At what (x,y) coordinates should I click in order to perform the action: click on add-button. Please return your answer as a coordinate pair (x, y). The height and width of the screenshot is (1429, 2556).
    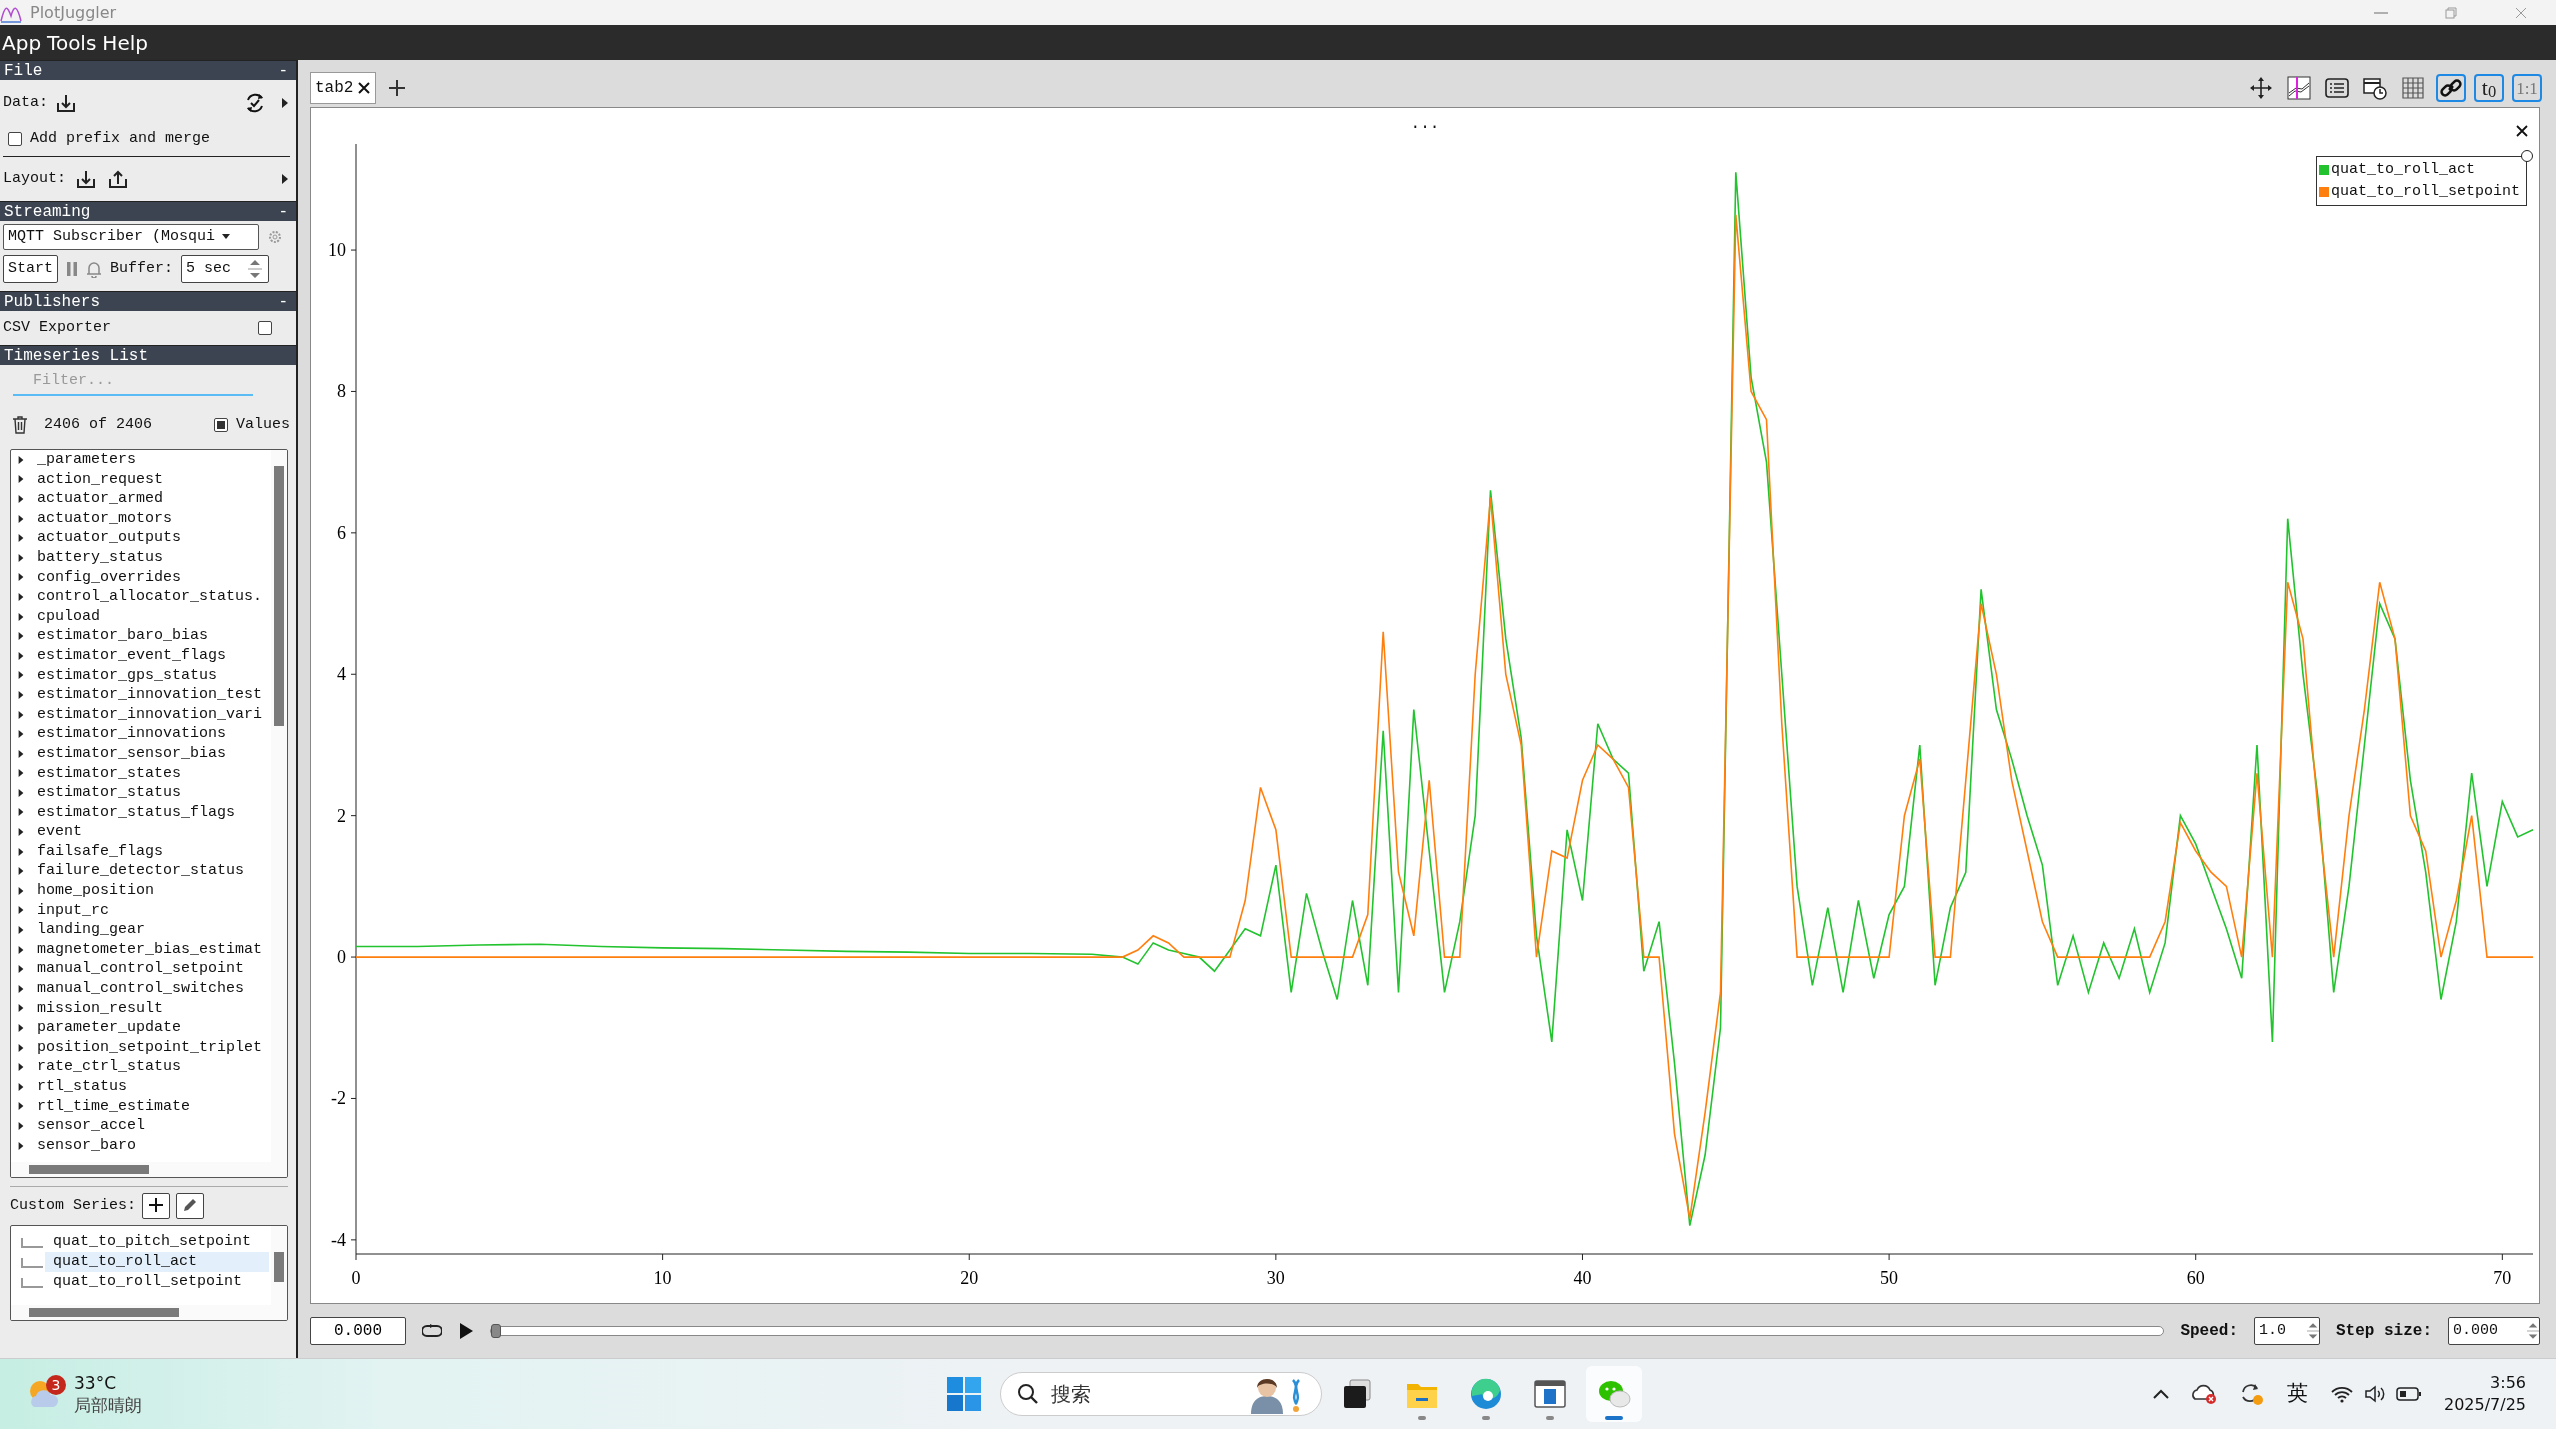
    Looking at the image, I should click on (156, 1206).